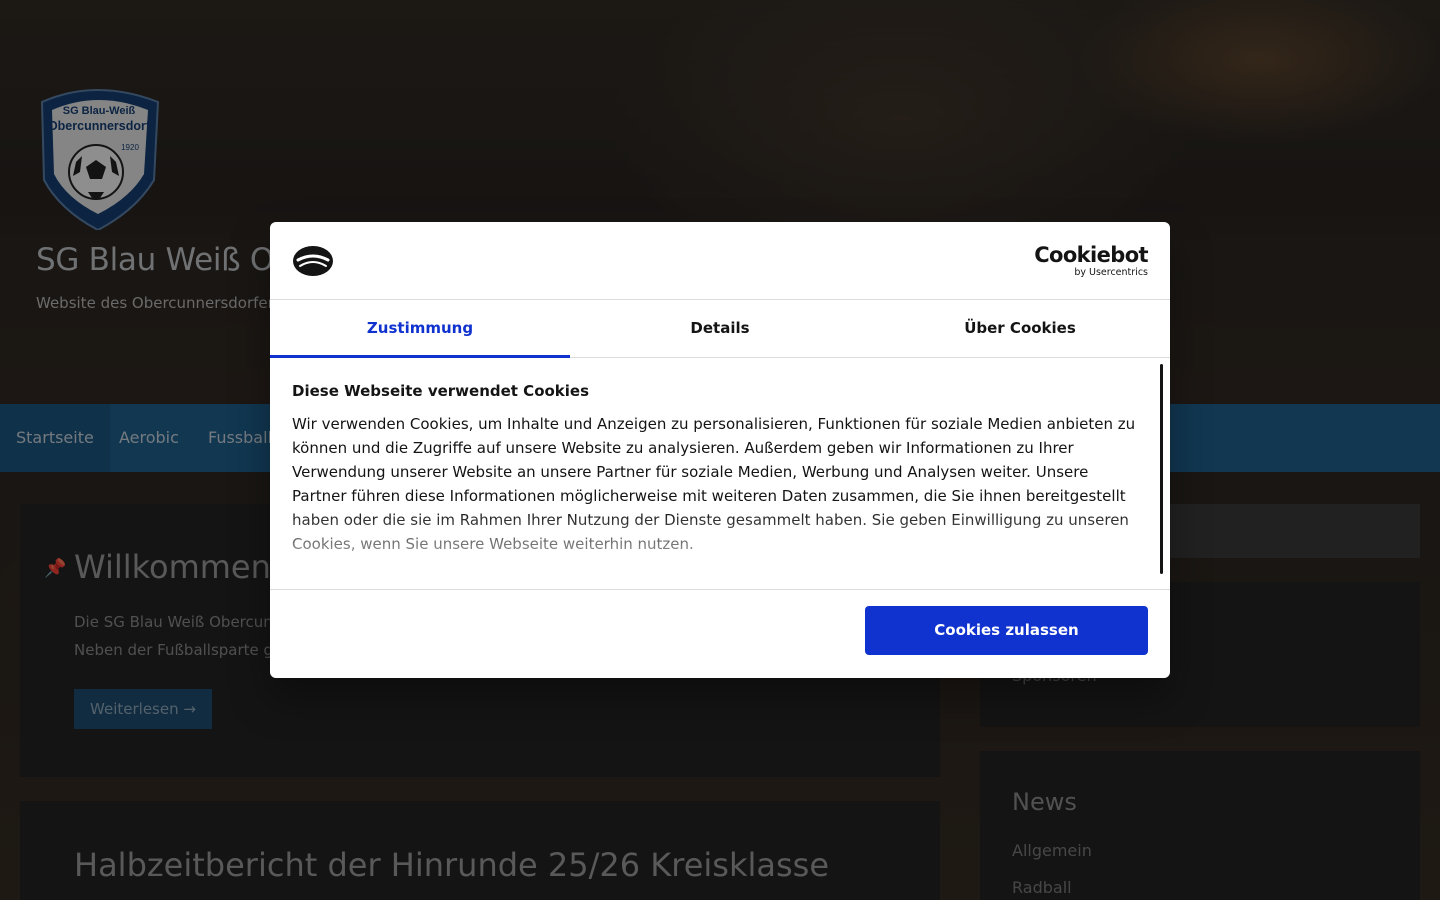  I want to click on dialog-header: Cookiebot by Usercentrics, so click(720, 261).